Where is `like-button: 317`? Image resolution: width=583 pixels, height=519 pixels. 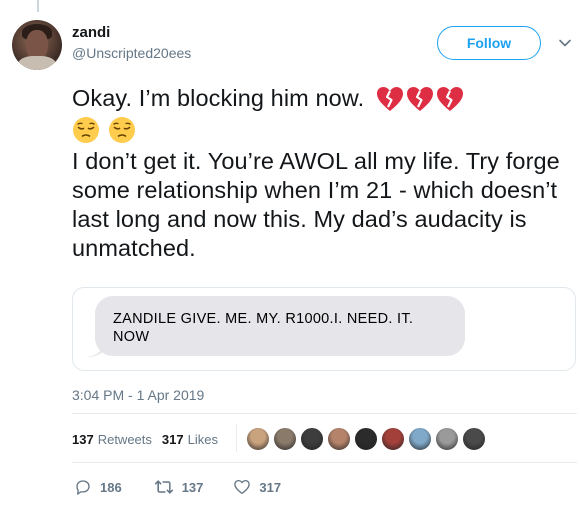
like-button: 317 is located at coordinates (257, 487).